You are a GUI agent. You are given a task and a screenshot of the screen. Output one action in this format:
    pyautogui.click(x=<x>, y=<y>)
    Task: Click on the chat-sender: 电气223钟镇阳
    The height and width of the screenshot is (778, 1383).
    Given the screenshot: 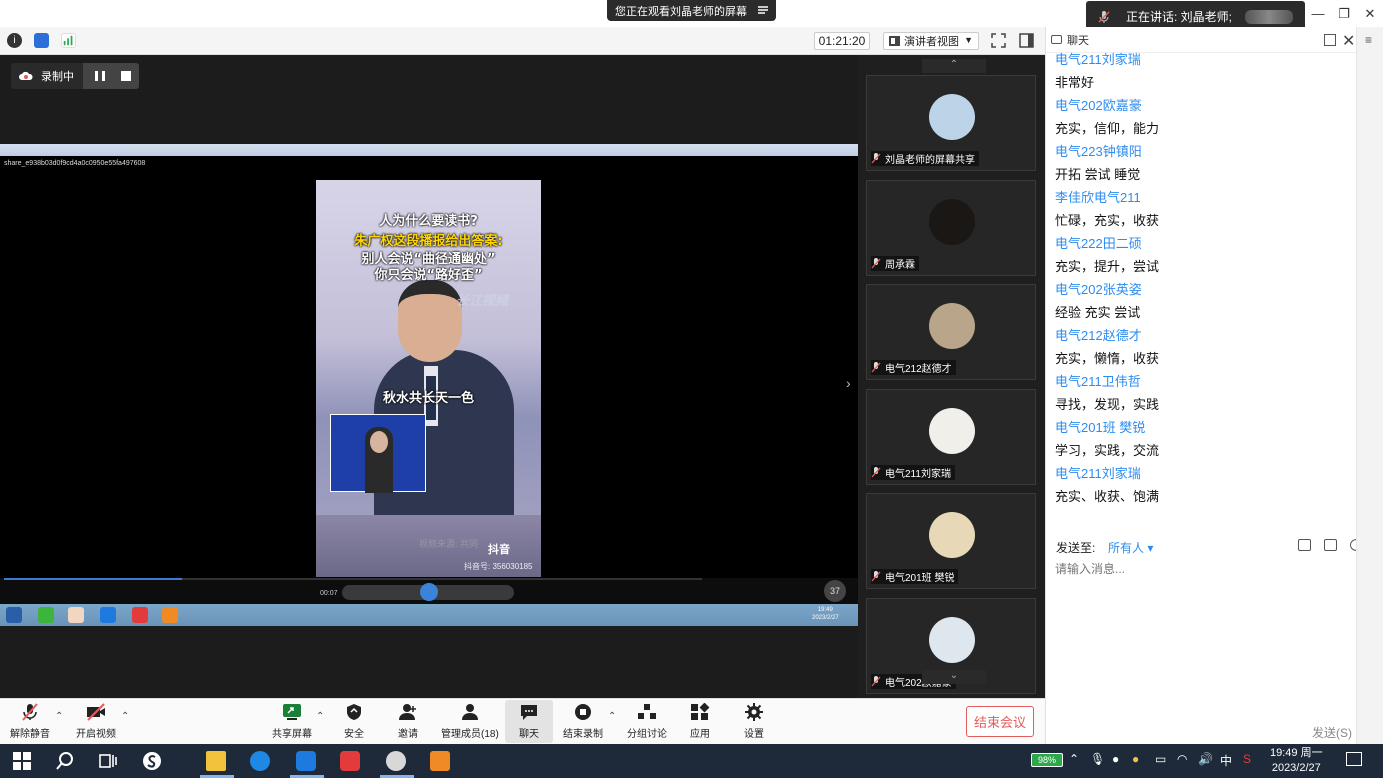 What is the action you would take?
    pyautogui.click(x=1204, y=155)
    